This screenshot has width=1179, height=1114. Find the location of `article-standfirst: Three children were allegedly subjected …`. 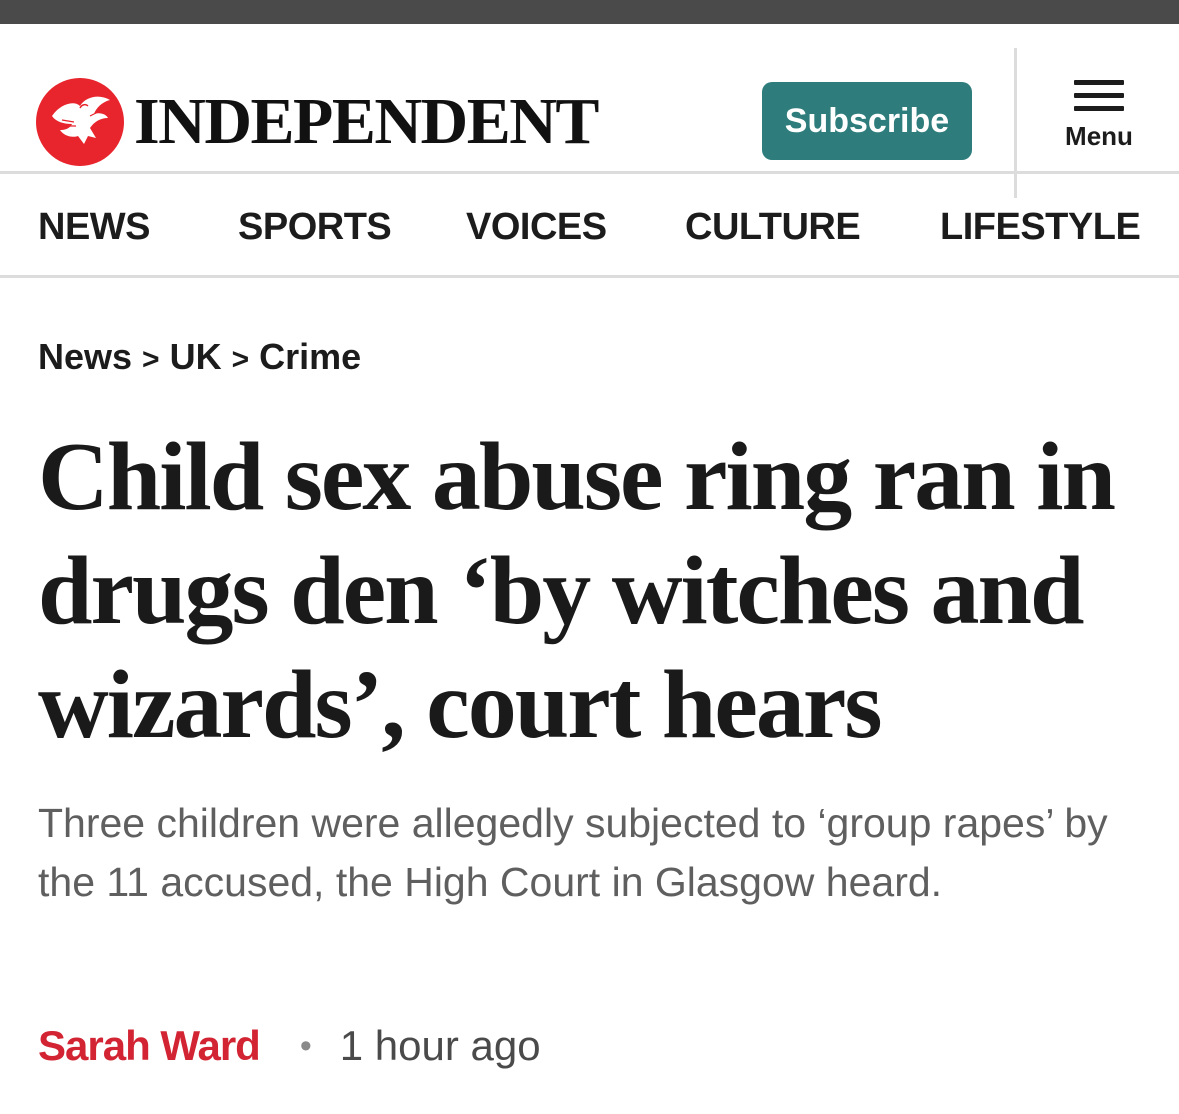

article-standfirst: Three children were allegedly subjected … is located at coordinates (573, 852).